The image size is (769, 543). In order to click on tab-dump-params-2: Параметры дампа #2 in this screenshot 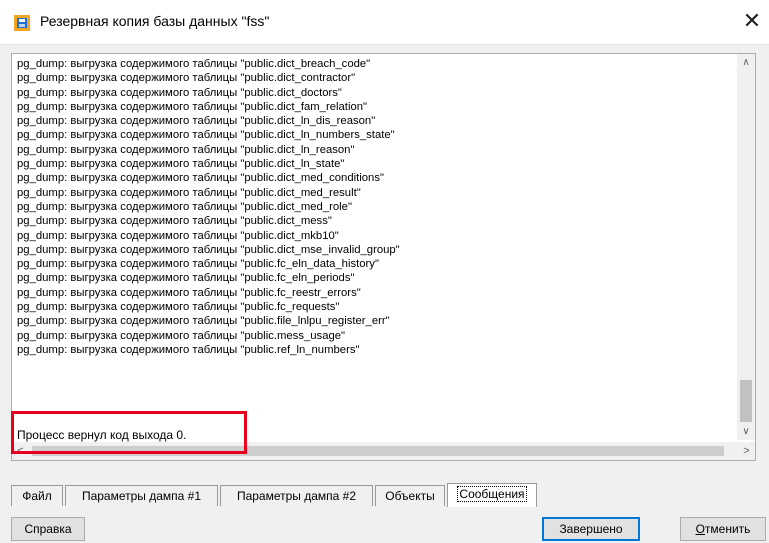, I will do `click(296, 495)`.